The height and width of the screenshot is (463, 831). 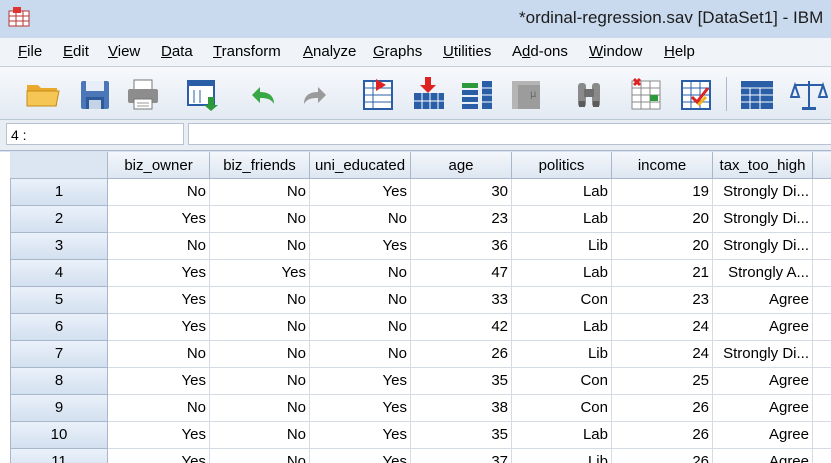 What do you see at coordinates (527, 94) in the screenshot?
I see `value-labels-icon: μ` at bounding box center [527, 94].